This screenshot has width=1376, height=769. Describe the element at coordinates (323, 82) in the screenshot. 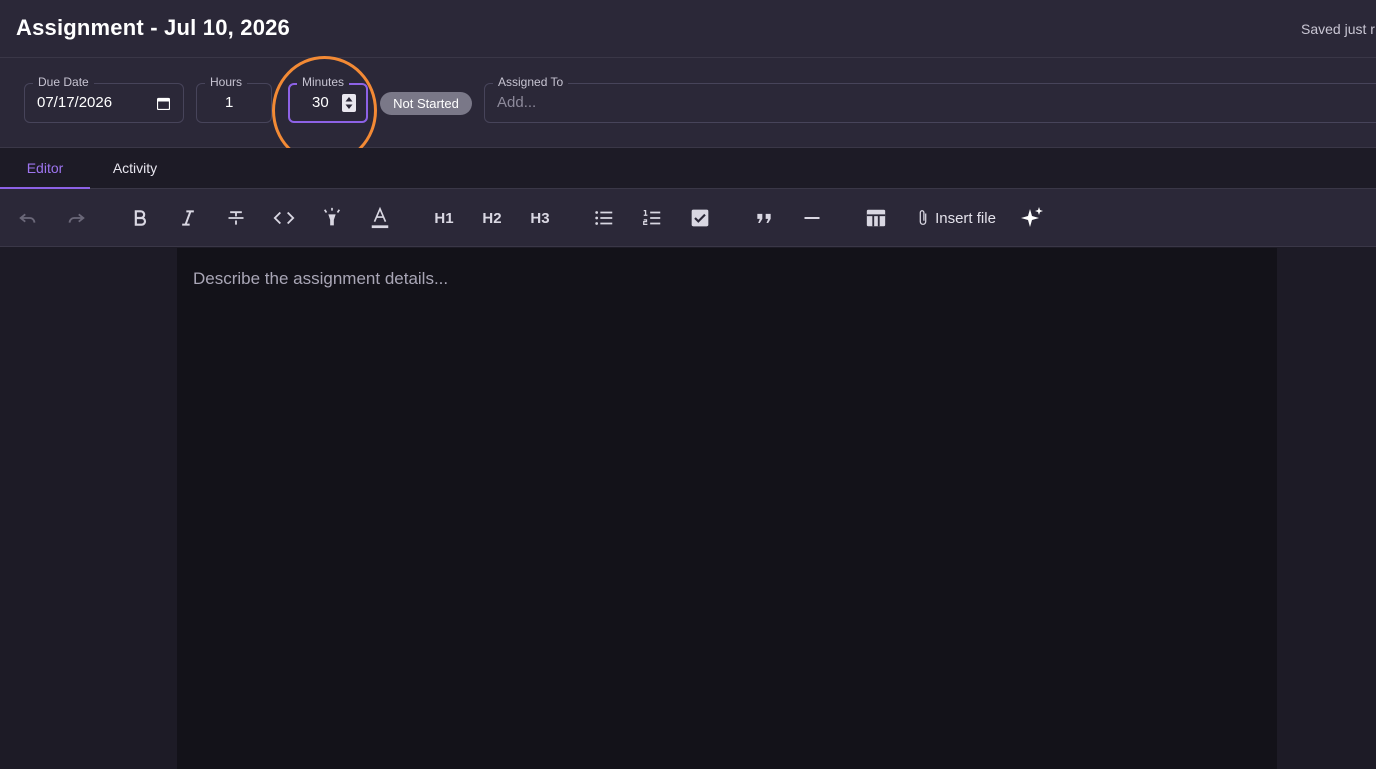

I see `minutes-label: Minutes` at that location.